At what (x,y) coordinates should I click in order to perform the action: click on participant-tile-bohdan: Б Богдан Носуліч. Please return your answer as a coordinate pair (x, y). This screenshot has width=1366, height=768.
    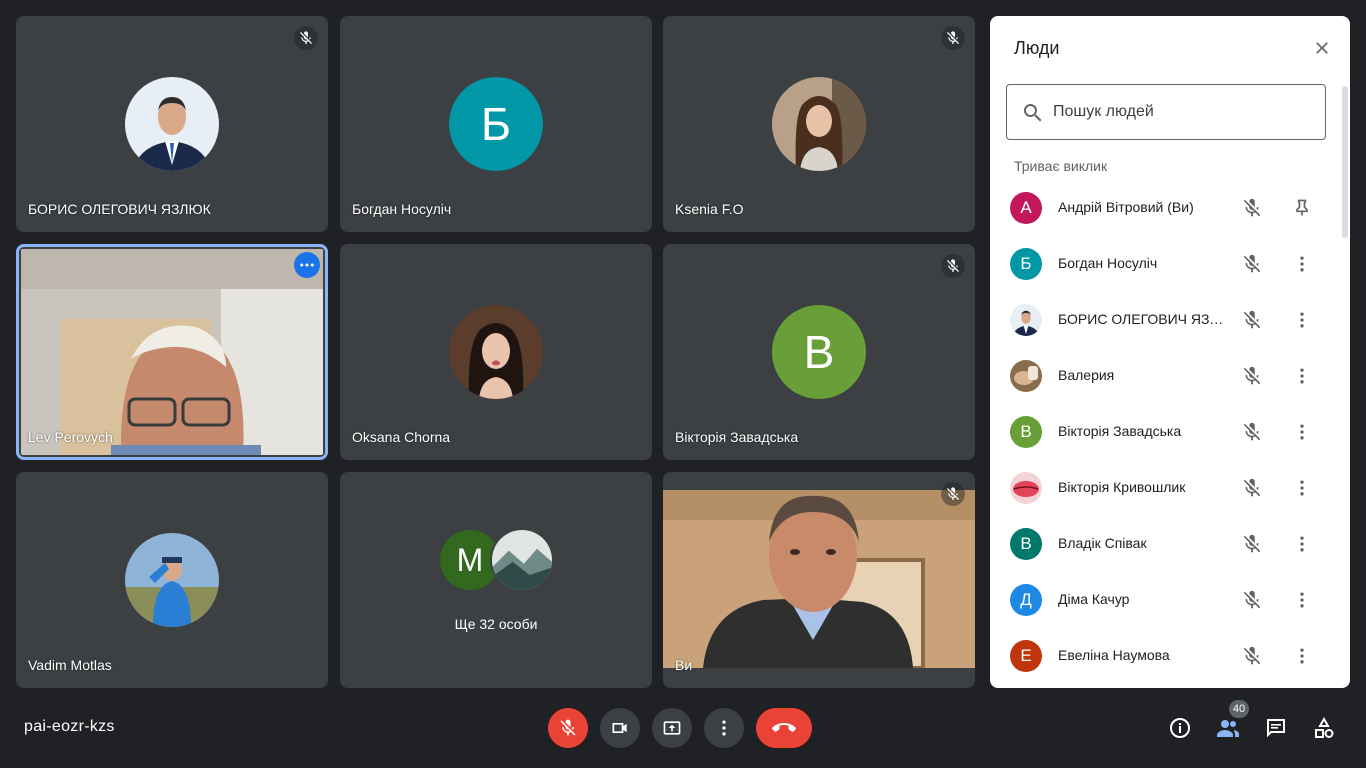
    Looking at the image, I should click on (496, 124).